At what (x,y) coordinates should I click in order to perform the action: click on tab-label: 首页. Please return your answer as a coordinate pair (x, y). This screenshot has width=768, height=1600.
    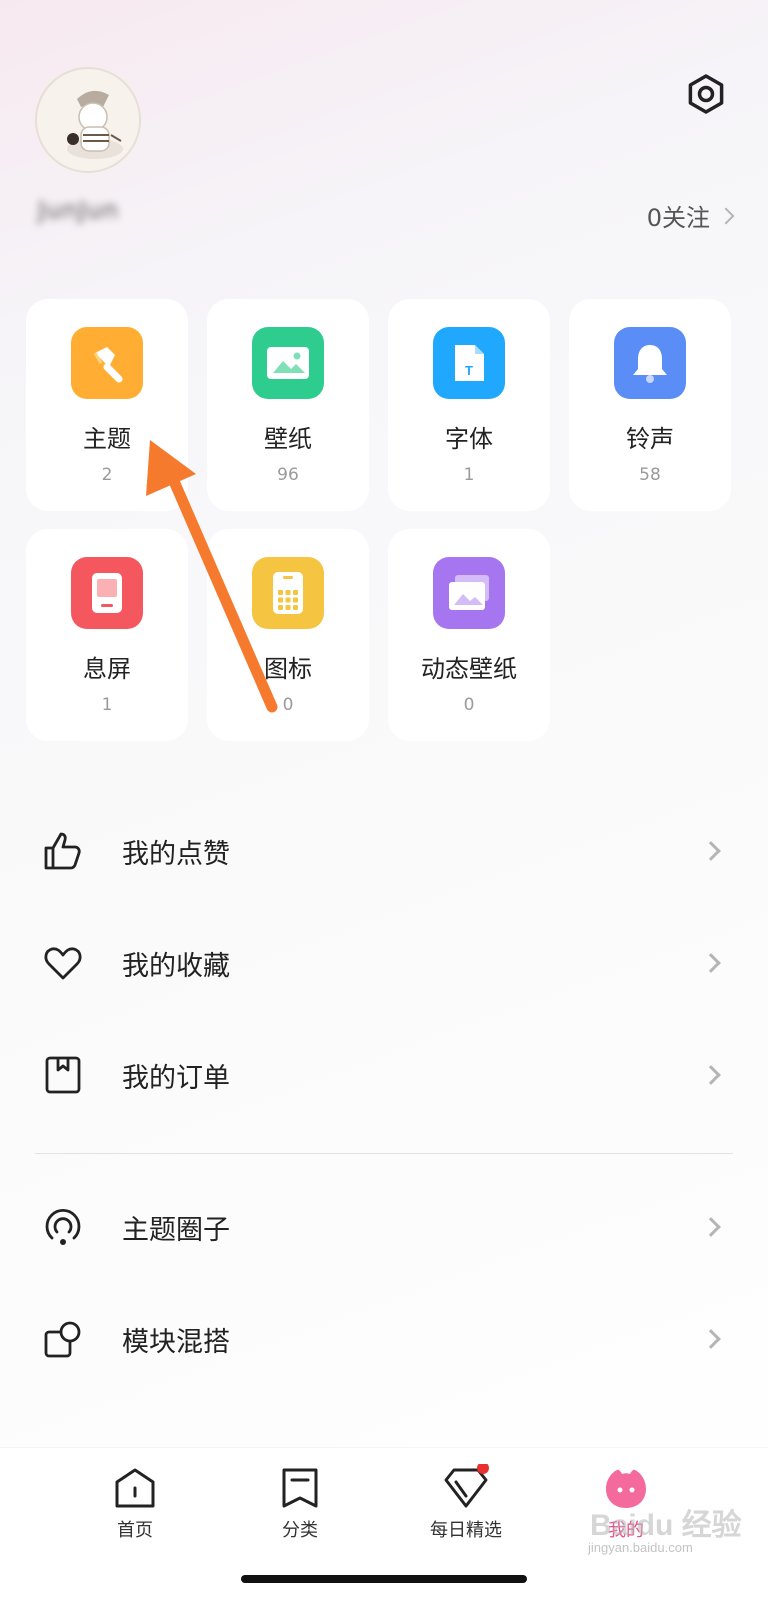
    Looking at the image, I should click on (135, 1530).